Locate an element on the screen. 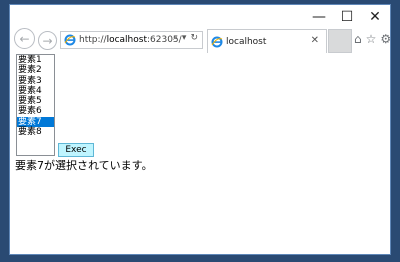  list-option: 要素4 is located at coordinates (35, 91).